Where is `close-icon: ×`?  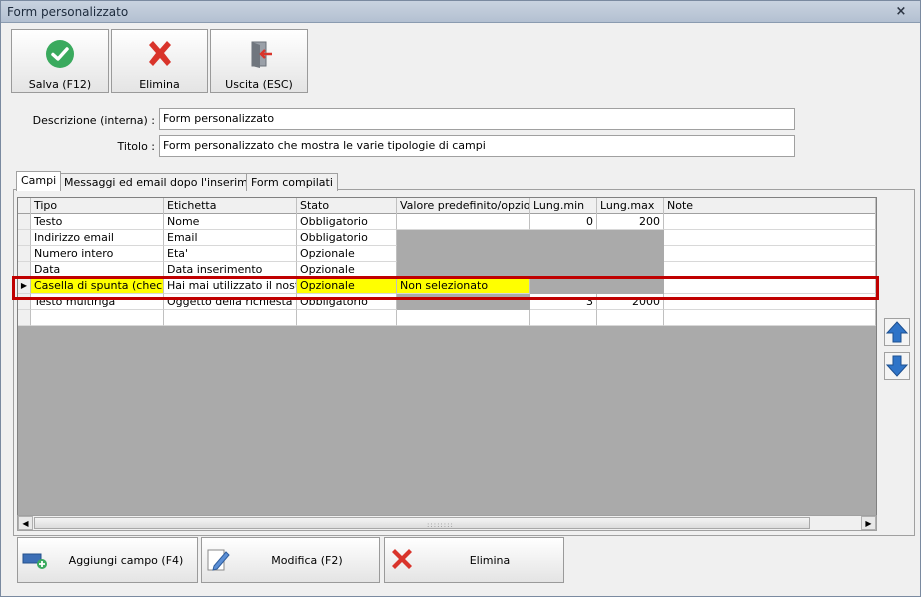
close-icon: × is located at coordinates (901, 12).